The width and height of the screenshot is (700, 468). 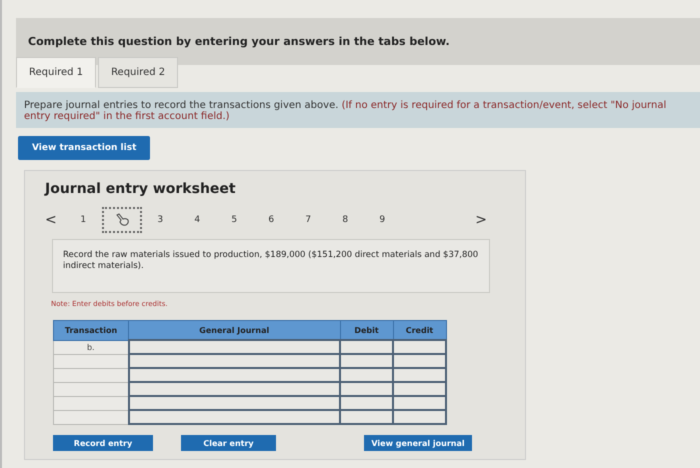 I want to click on description-text: Record the raw materials issued to production, $189,000 ($151,200 direct materials and $37,800 indirect materials)., so click(x=270, y=261).